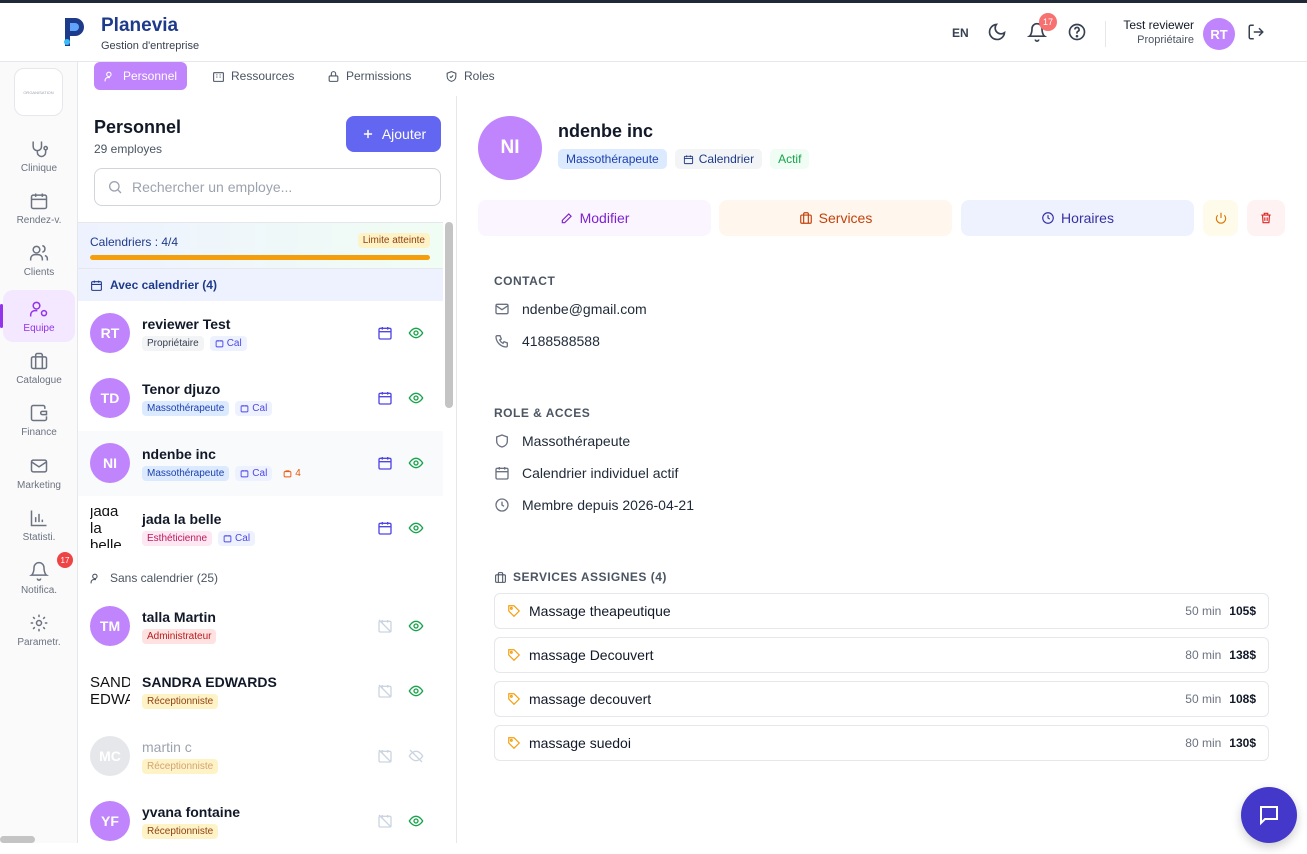 This screenshot has height=854, width=1307. Describe the element at coordinates (835, 218) in the screenshot. I see `services-button: Services` at that location.